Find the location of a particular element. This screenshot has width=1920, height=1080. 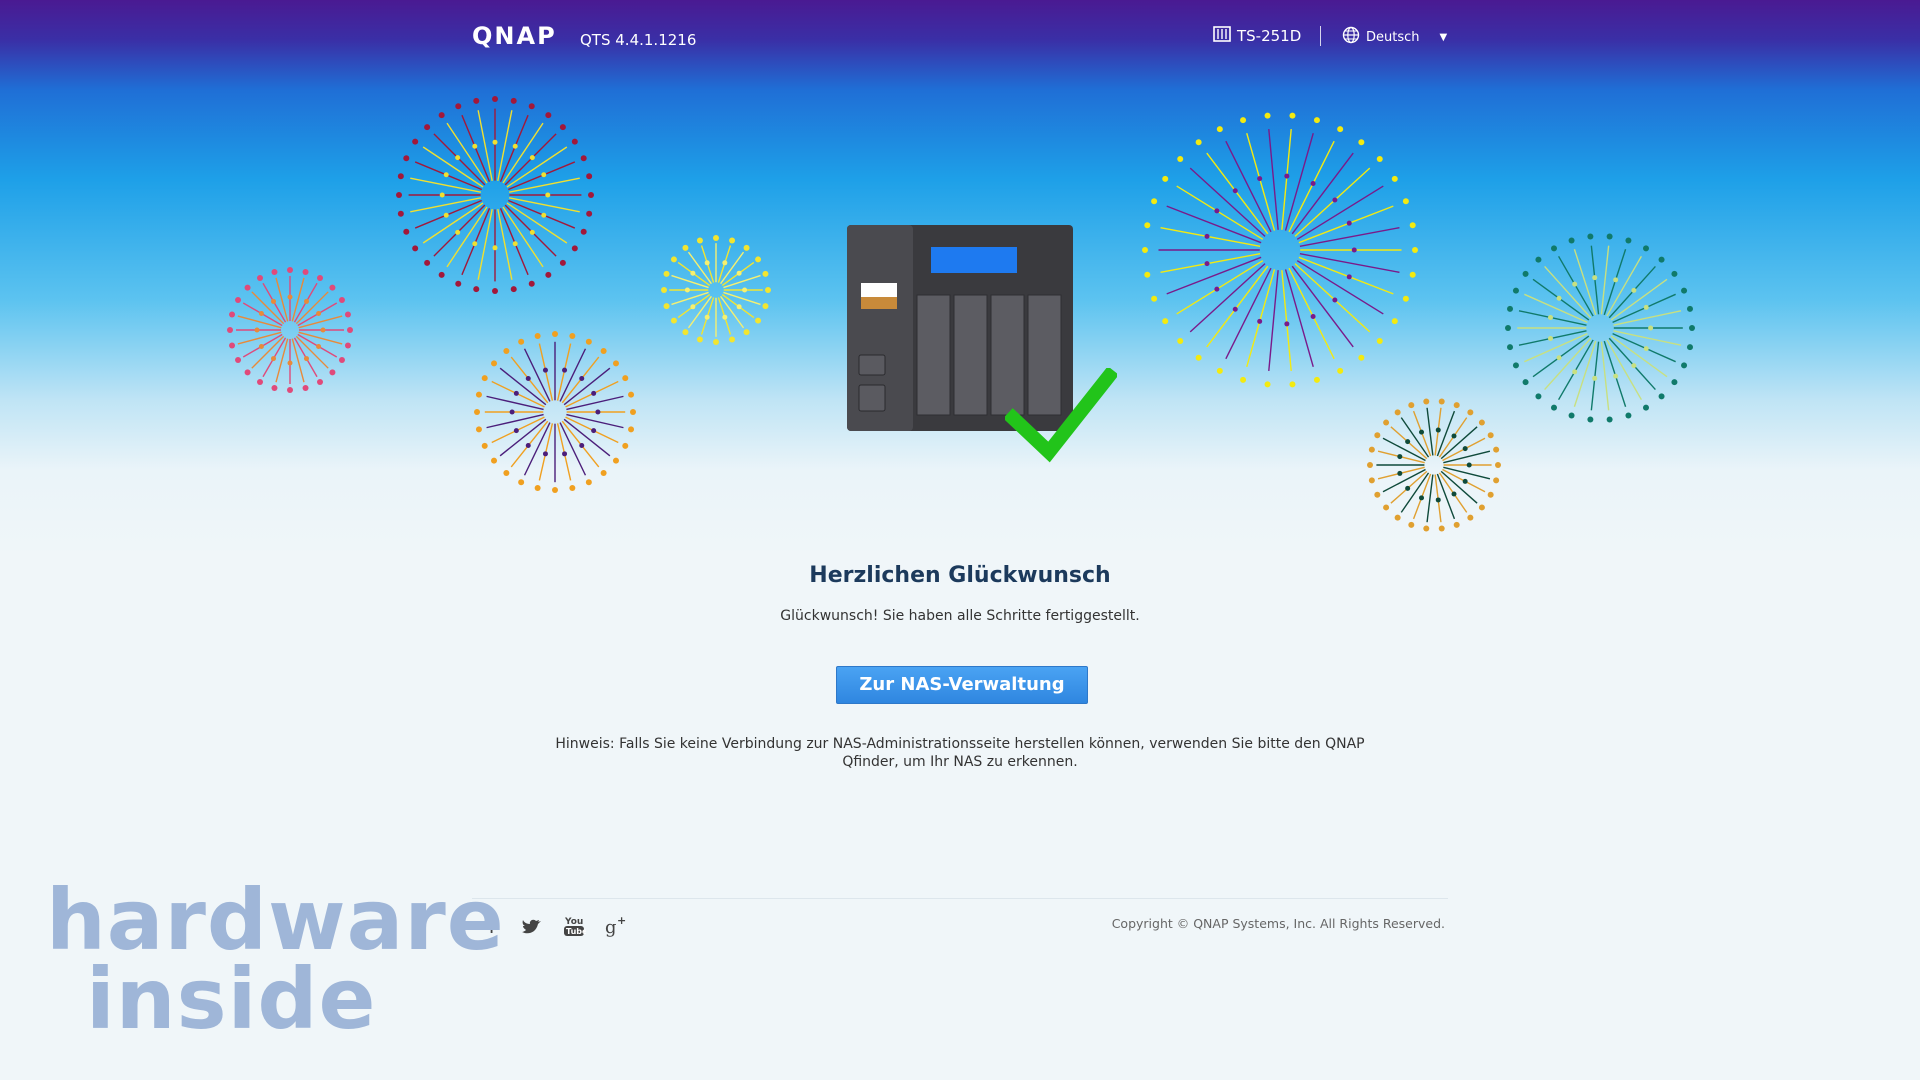

model-indicator: TS-251D is located at coordinates (1257, 36).